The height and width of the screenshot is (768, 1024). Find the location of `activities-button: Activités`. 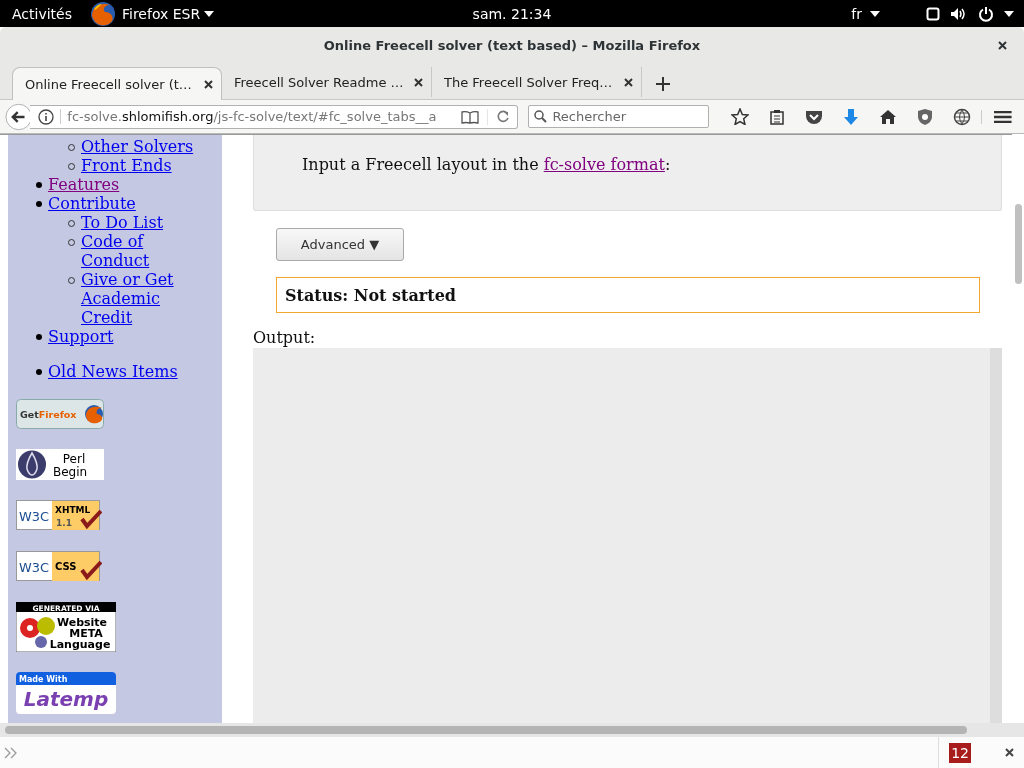

activities-button: Activités is located at coordinates (42, 13).